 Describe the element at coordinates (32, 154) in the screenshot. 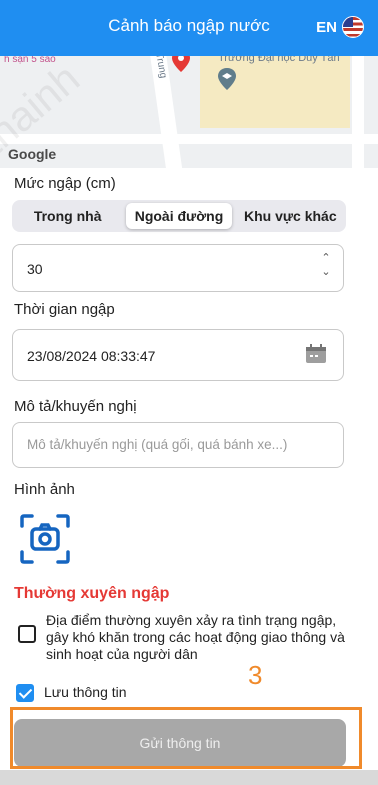

I see `google-logo: Google` at that location.